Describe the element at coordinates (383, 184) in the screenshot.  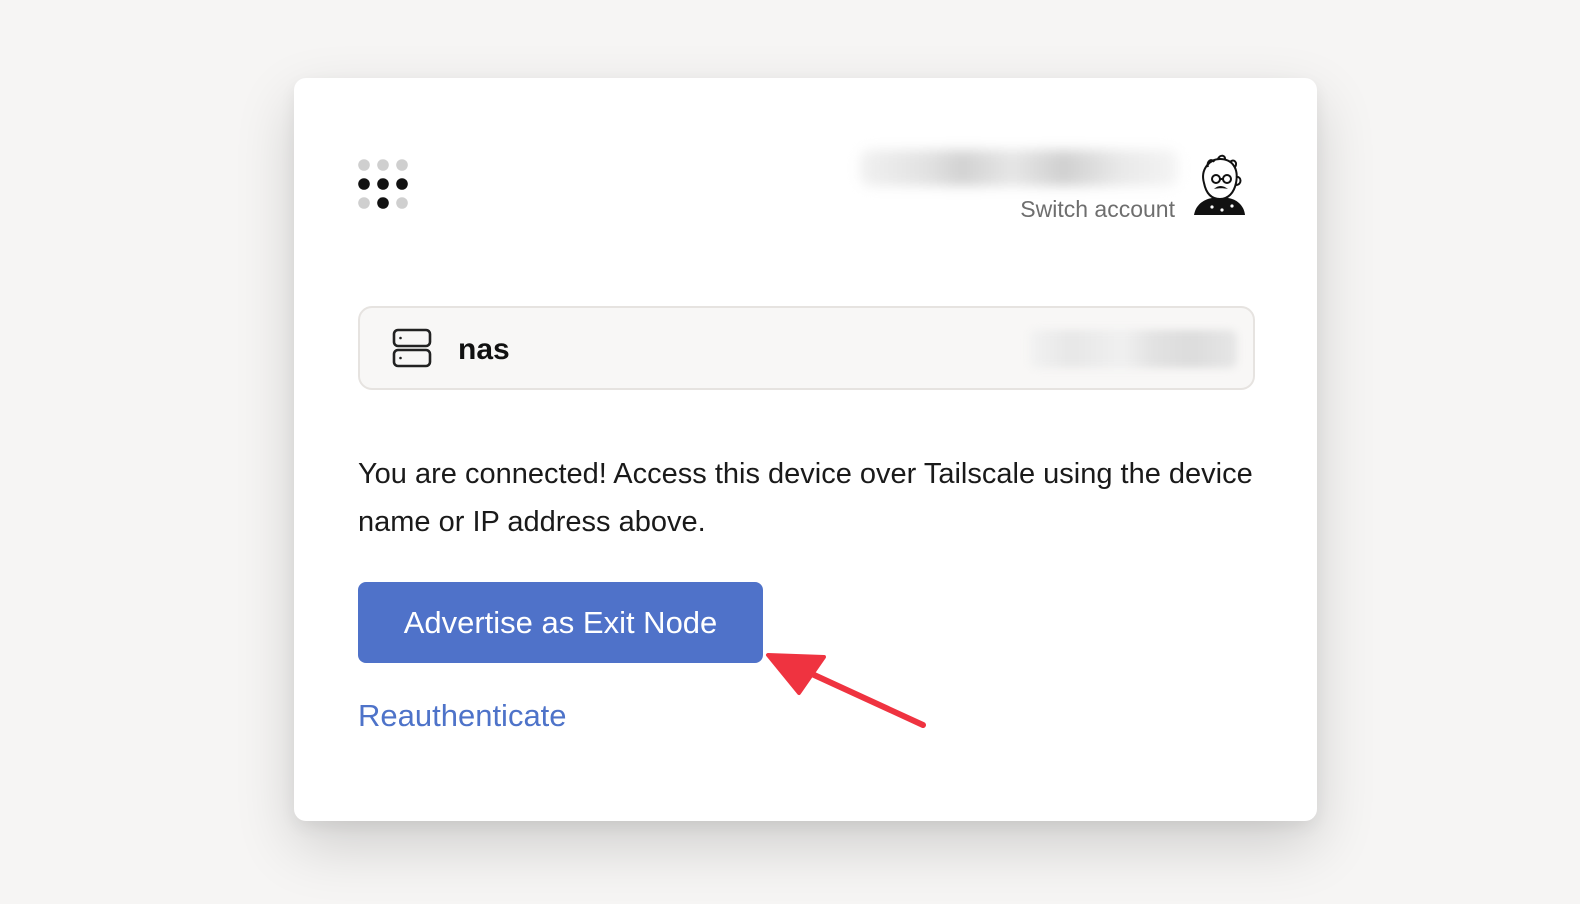
I see `tailscale-logo-icon` at that location.